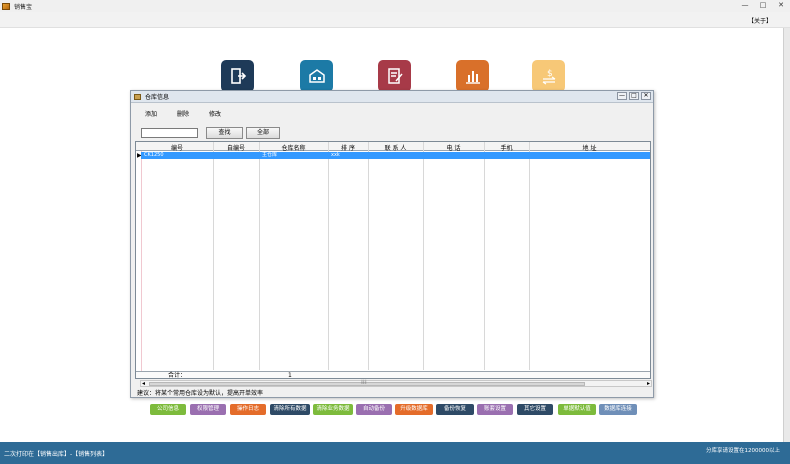 This screenshot has height=464, width=790. What do you see at coordinates (395, 147) in the screenshot?
I see `col-header-contact: 联 系 人` at bounding box center [395, 147].